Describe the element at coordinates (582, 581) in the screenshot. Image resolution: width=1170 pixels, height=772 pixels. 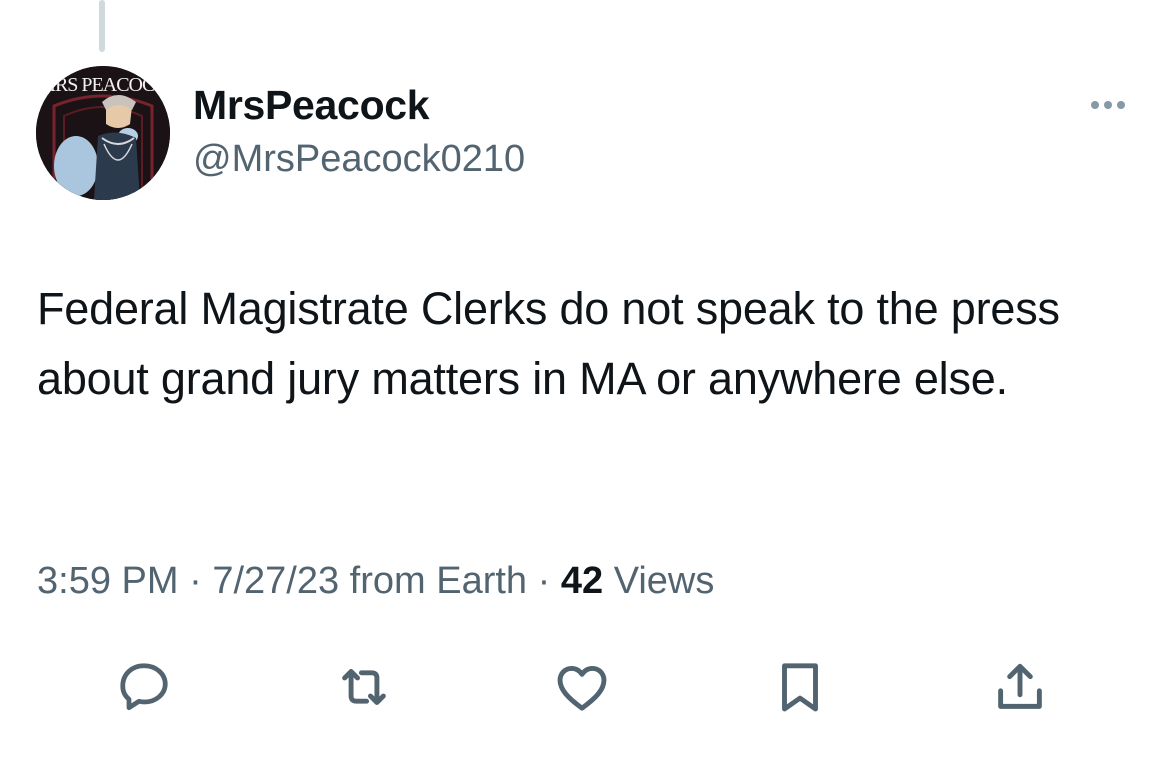
I see `views-count: 42` at that location.